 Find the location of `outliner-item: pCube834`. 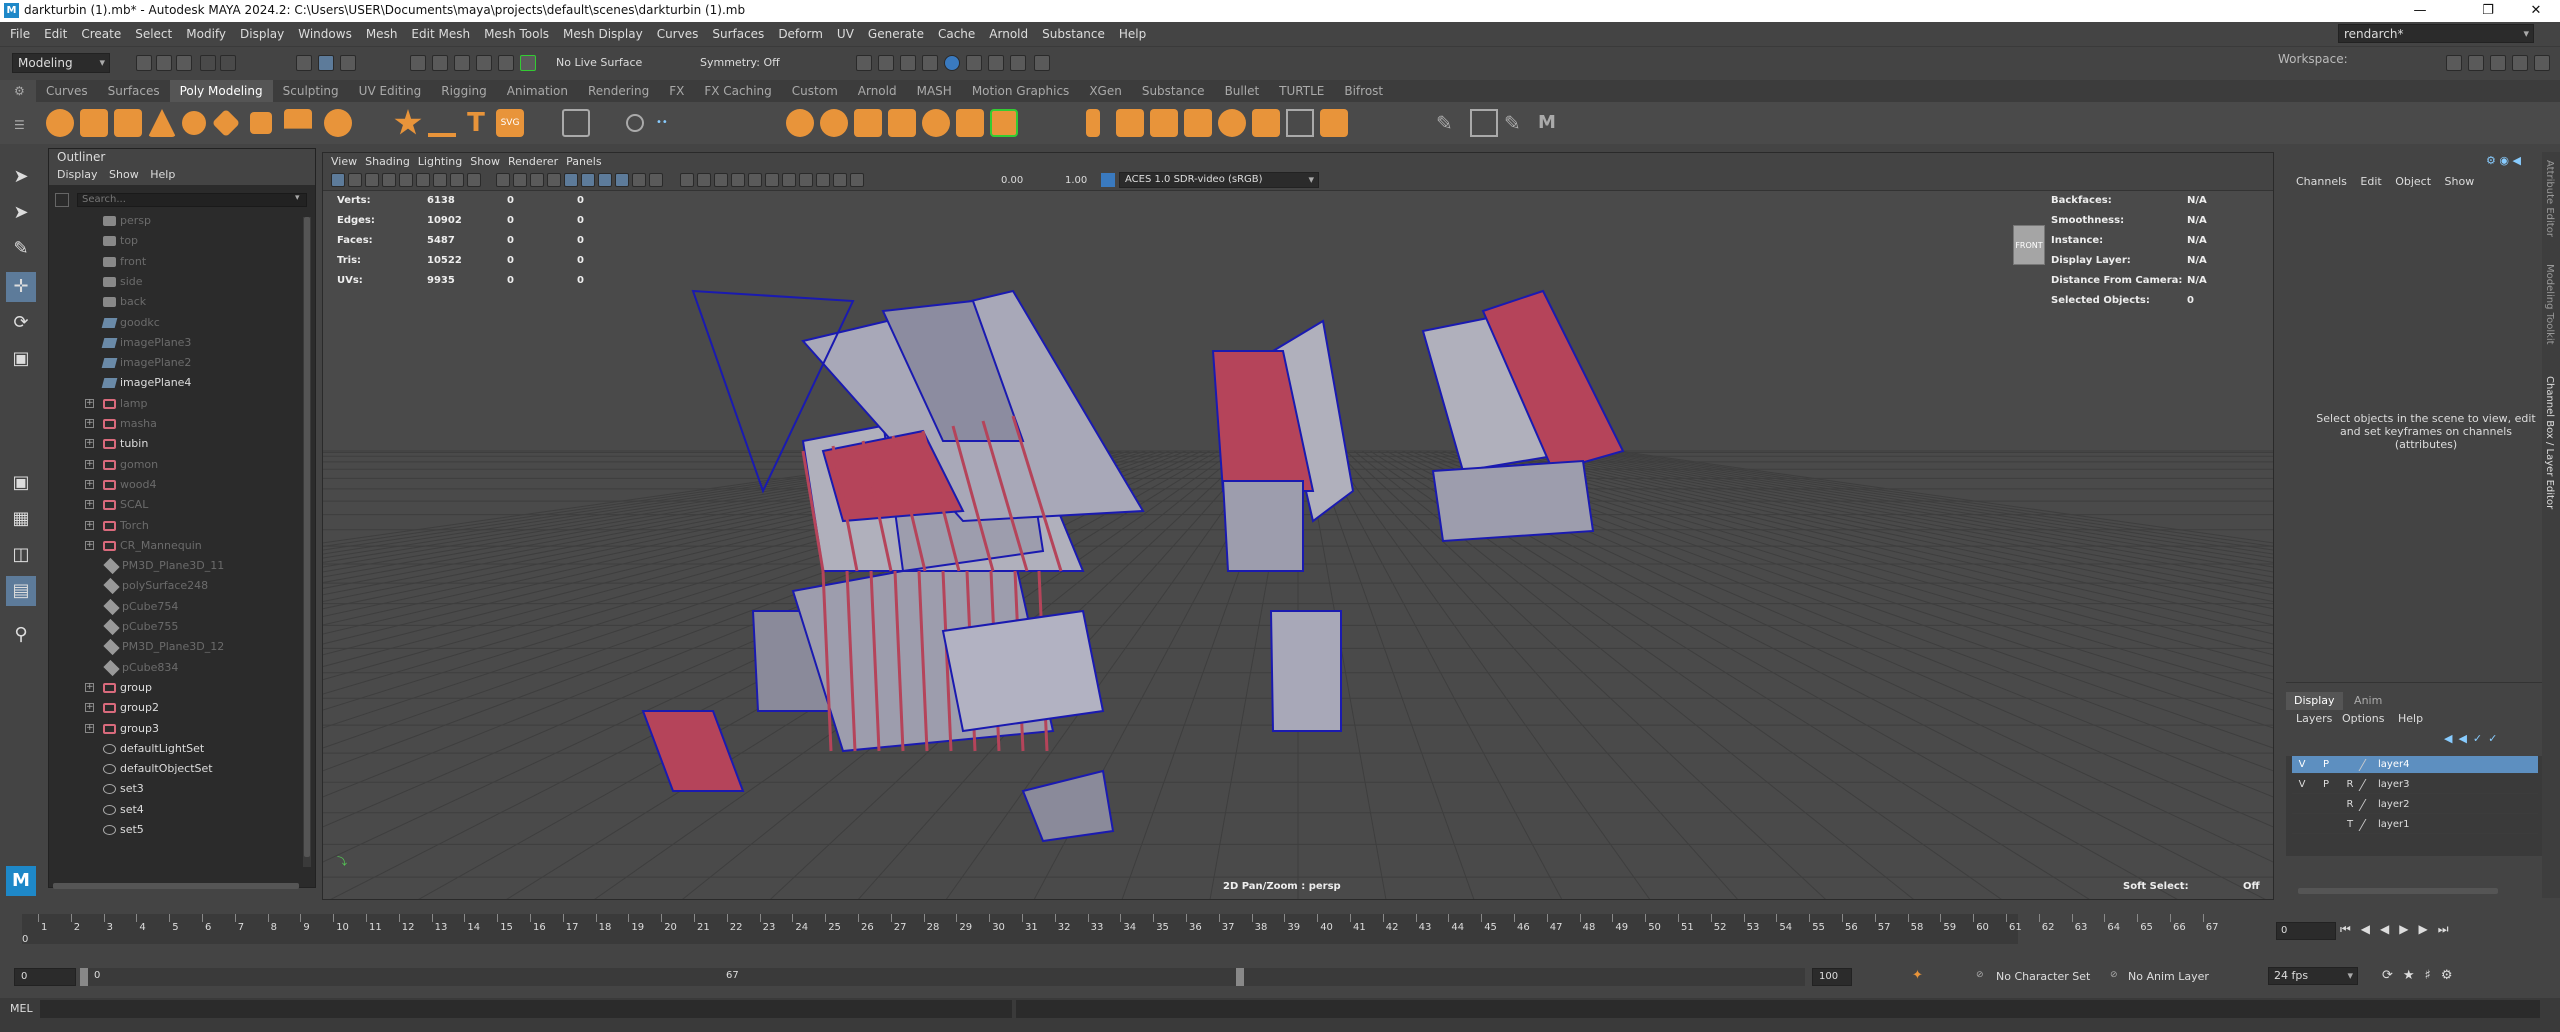

outliner-item: pCube834 is located at coordinates (140, 668).